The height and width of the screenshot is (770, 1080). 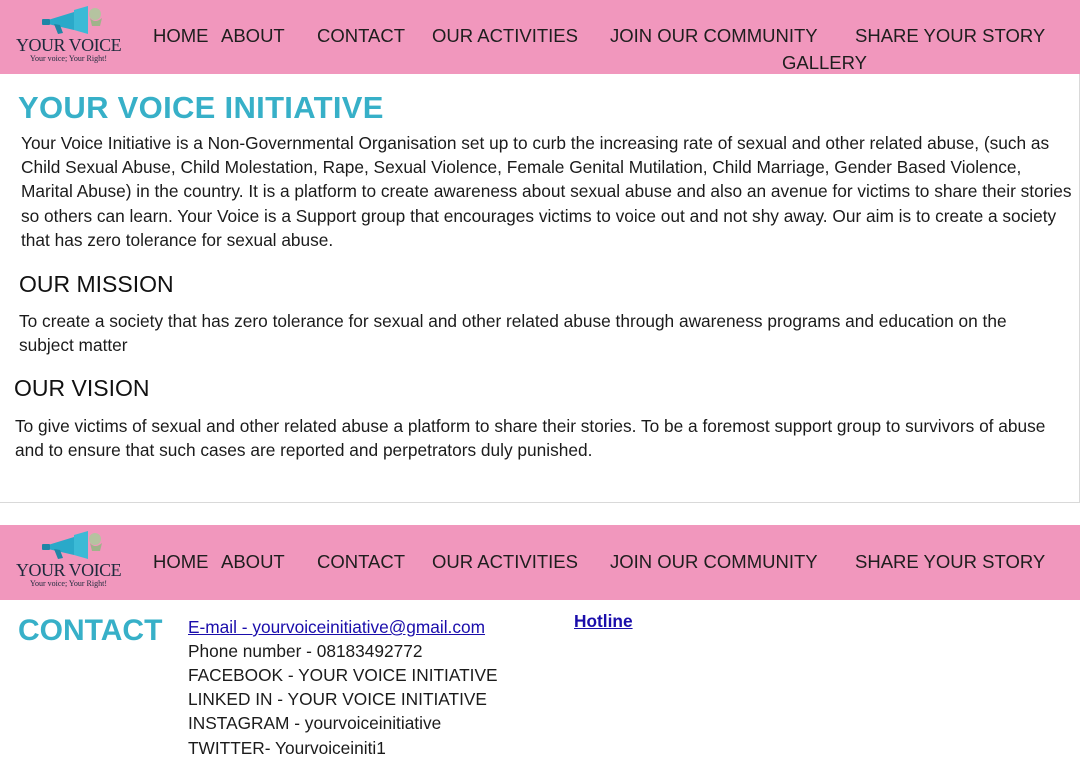 What do you see at coordinates (201, 107) in the screenshot?
I see `page-title: YOUR VOICE INITIATIVE` at bounding box center [201, 107].